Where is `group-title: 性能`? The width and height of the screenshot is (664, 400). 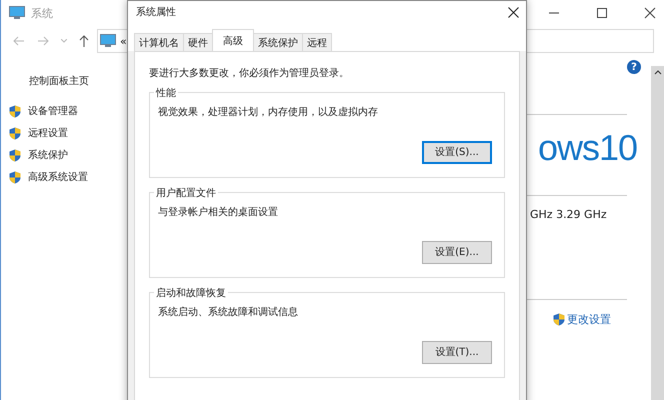 group-title: 性能 is located at coordinates (166, 93).